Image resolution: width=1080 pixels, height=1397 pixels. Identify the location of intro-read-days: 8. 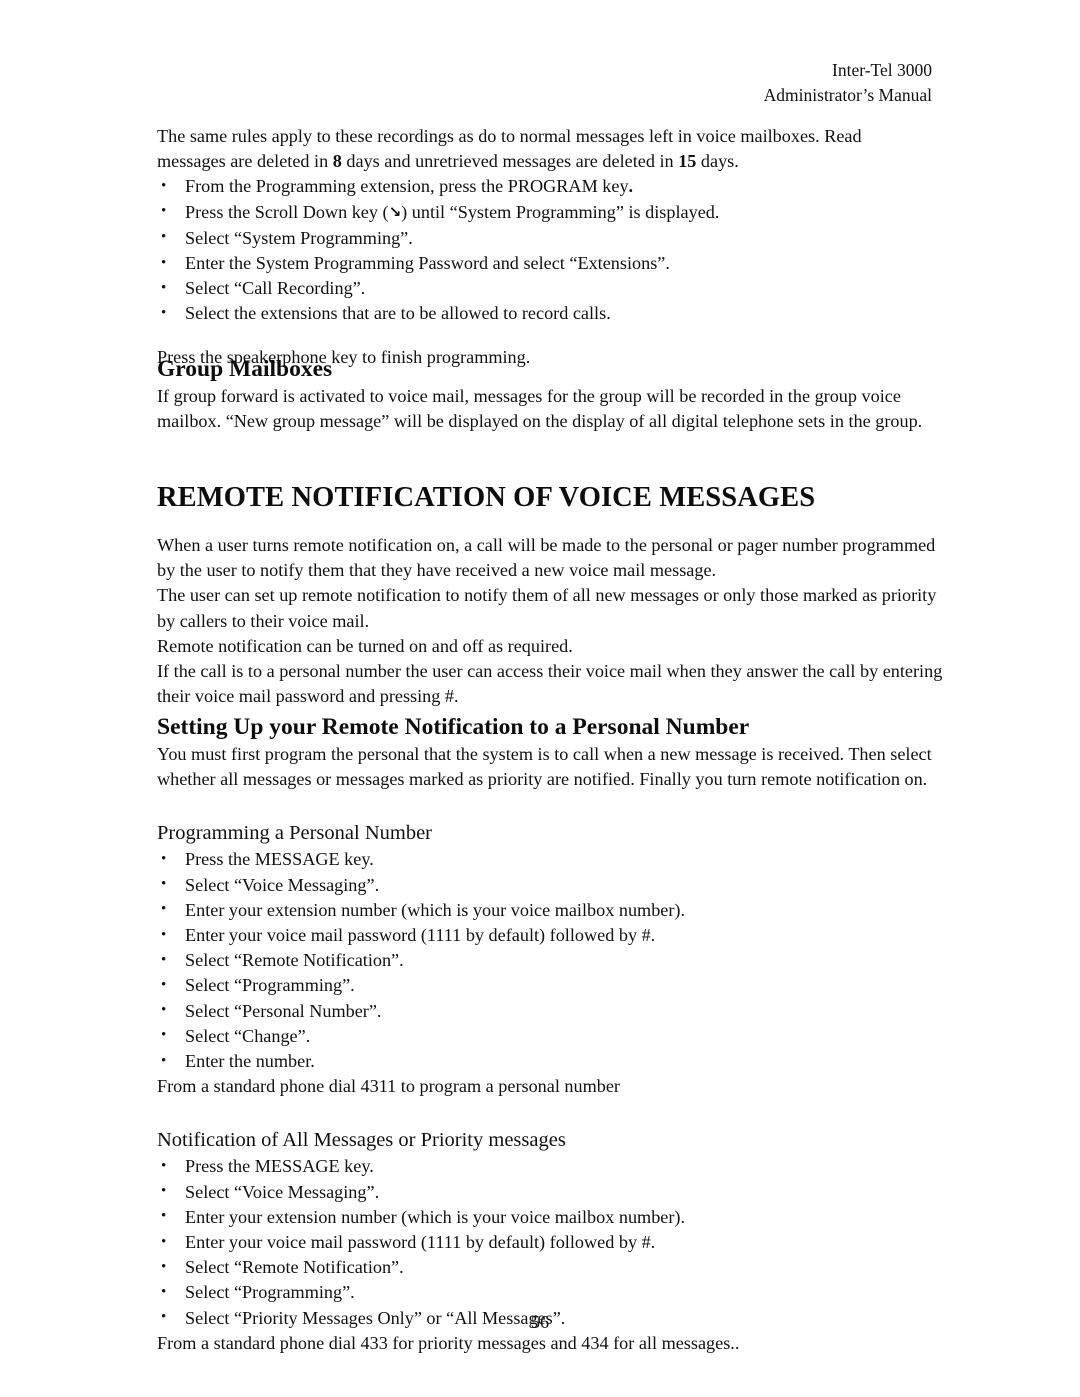
(337, 161).